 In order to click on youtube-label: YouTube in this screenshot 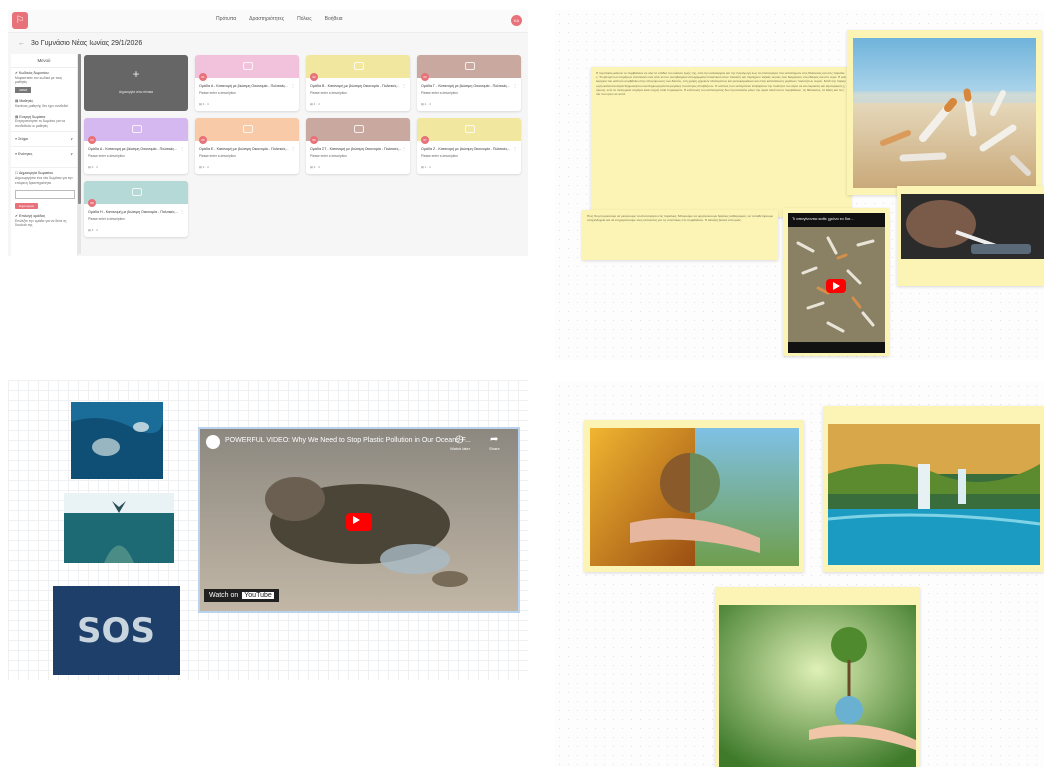, I will do `click(258, 595)`.